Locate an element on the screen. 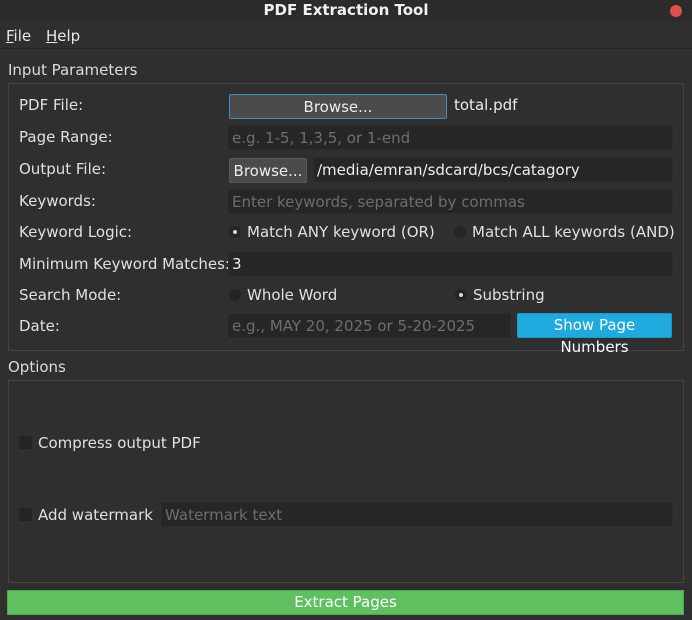  input-parameters-title: Input Parameters is located at coordinates (73, 70).